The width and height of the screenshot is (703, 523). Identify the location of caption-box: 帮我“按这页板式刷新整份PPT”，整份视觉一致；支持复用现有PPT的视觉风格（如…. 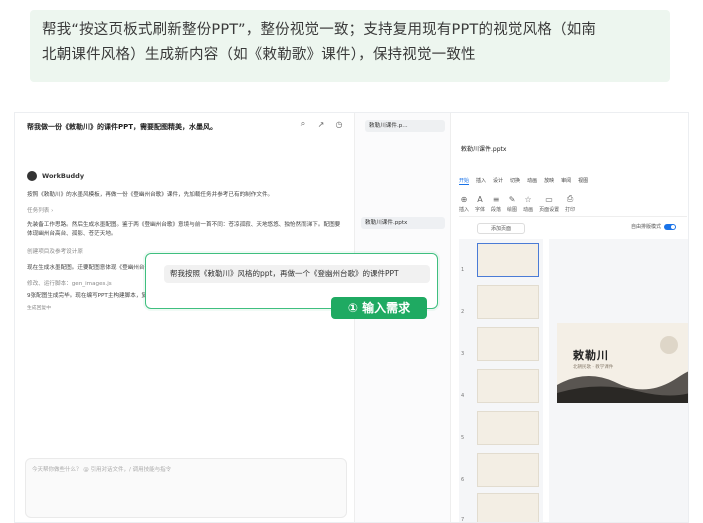
(350, 46).